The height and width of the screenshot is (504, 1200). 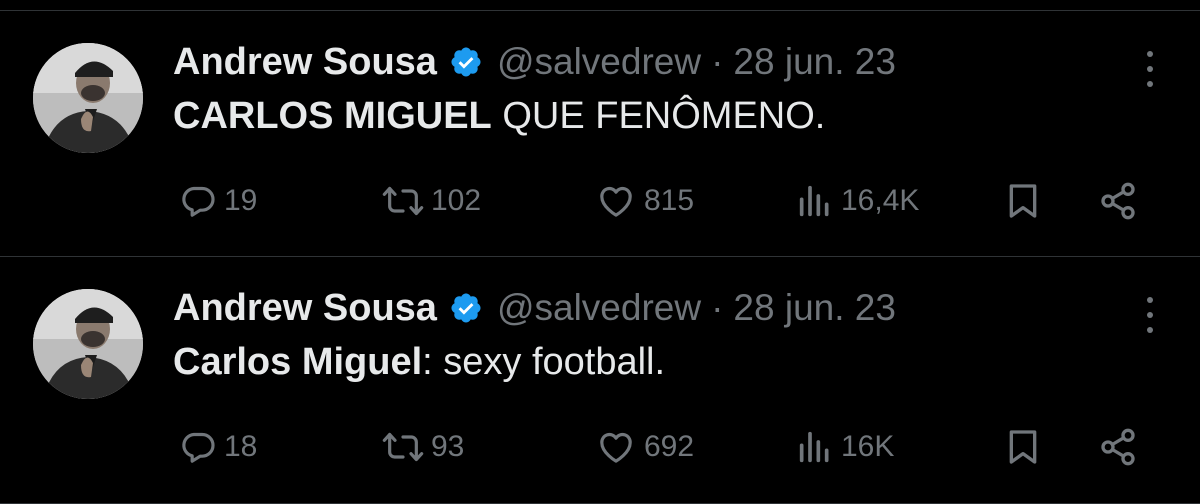 I want to click on tweet-text-rest: : sexy football., so click(x=544, y=362).